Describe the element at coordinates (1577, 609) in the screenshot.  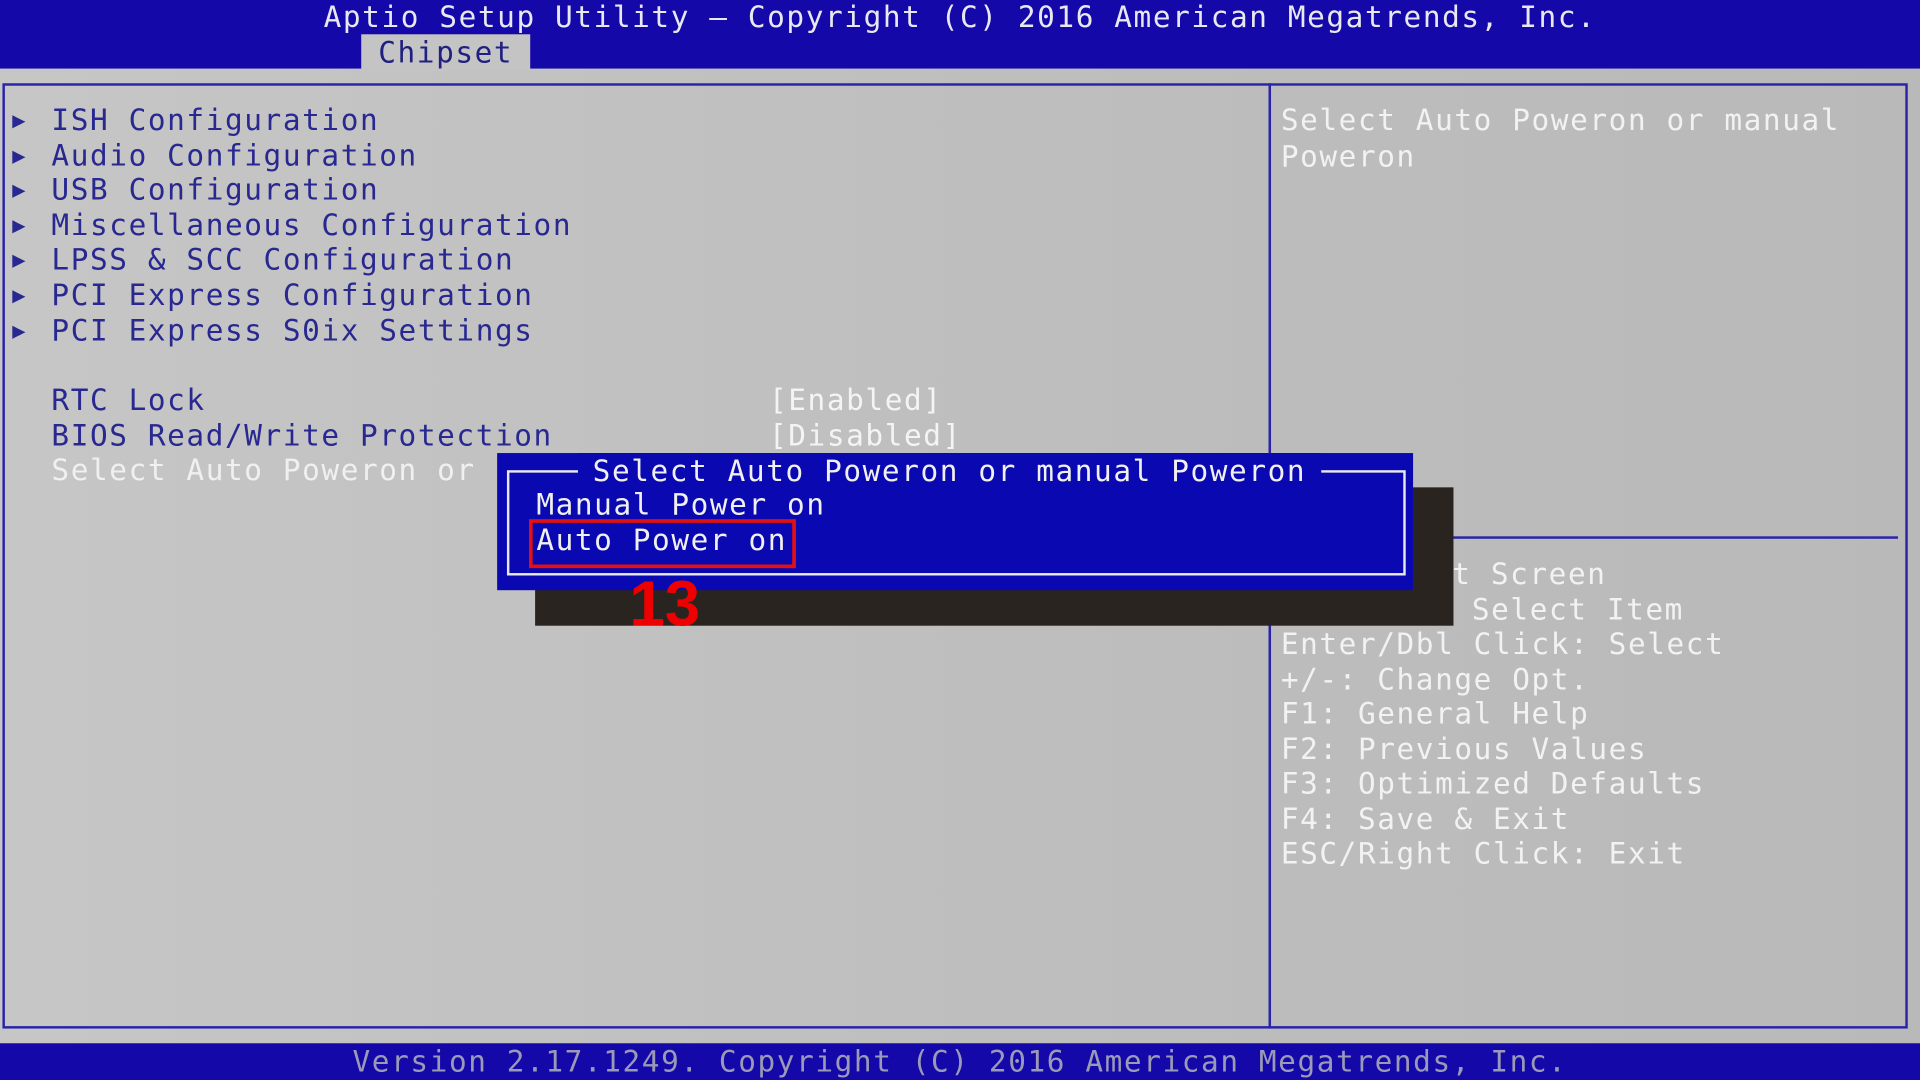
I see `help-key: Select Item` at that location.